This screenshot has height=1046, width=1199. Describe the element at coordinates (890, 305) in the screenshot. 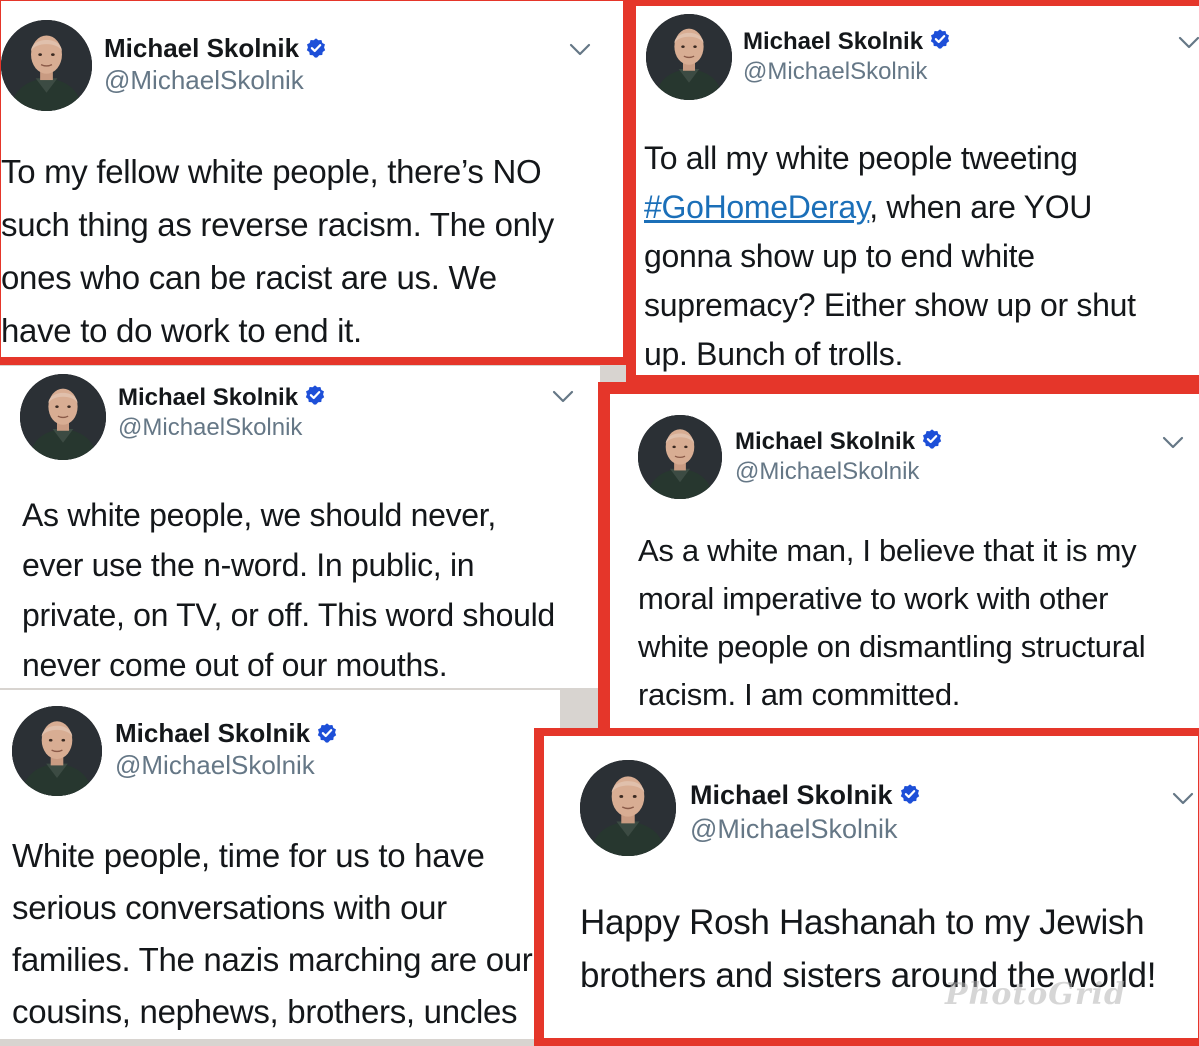

I see `tweet-line: supremacy? Either show up or shut` at that location.